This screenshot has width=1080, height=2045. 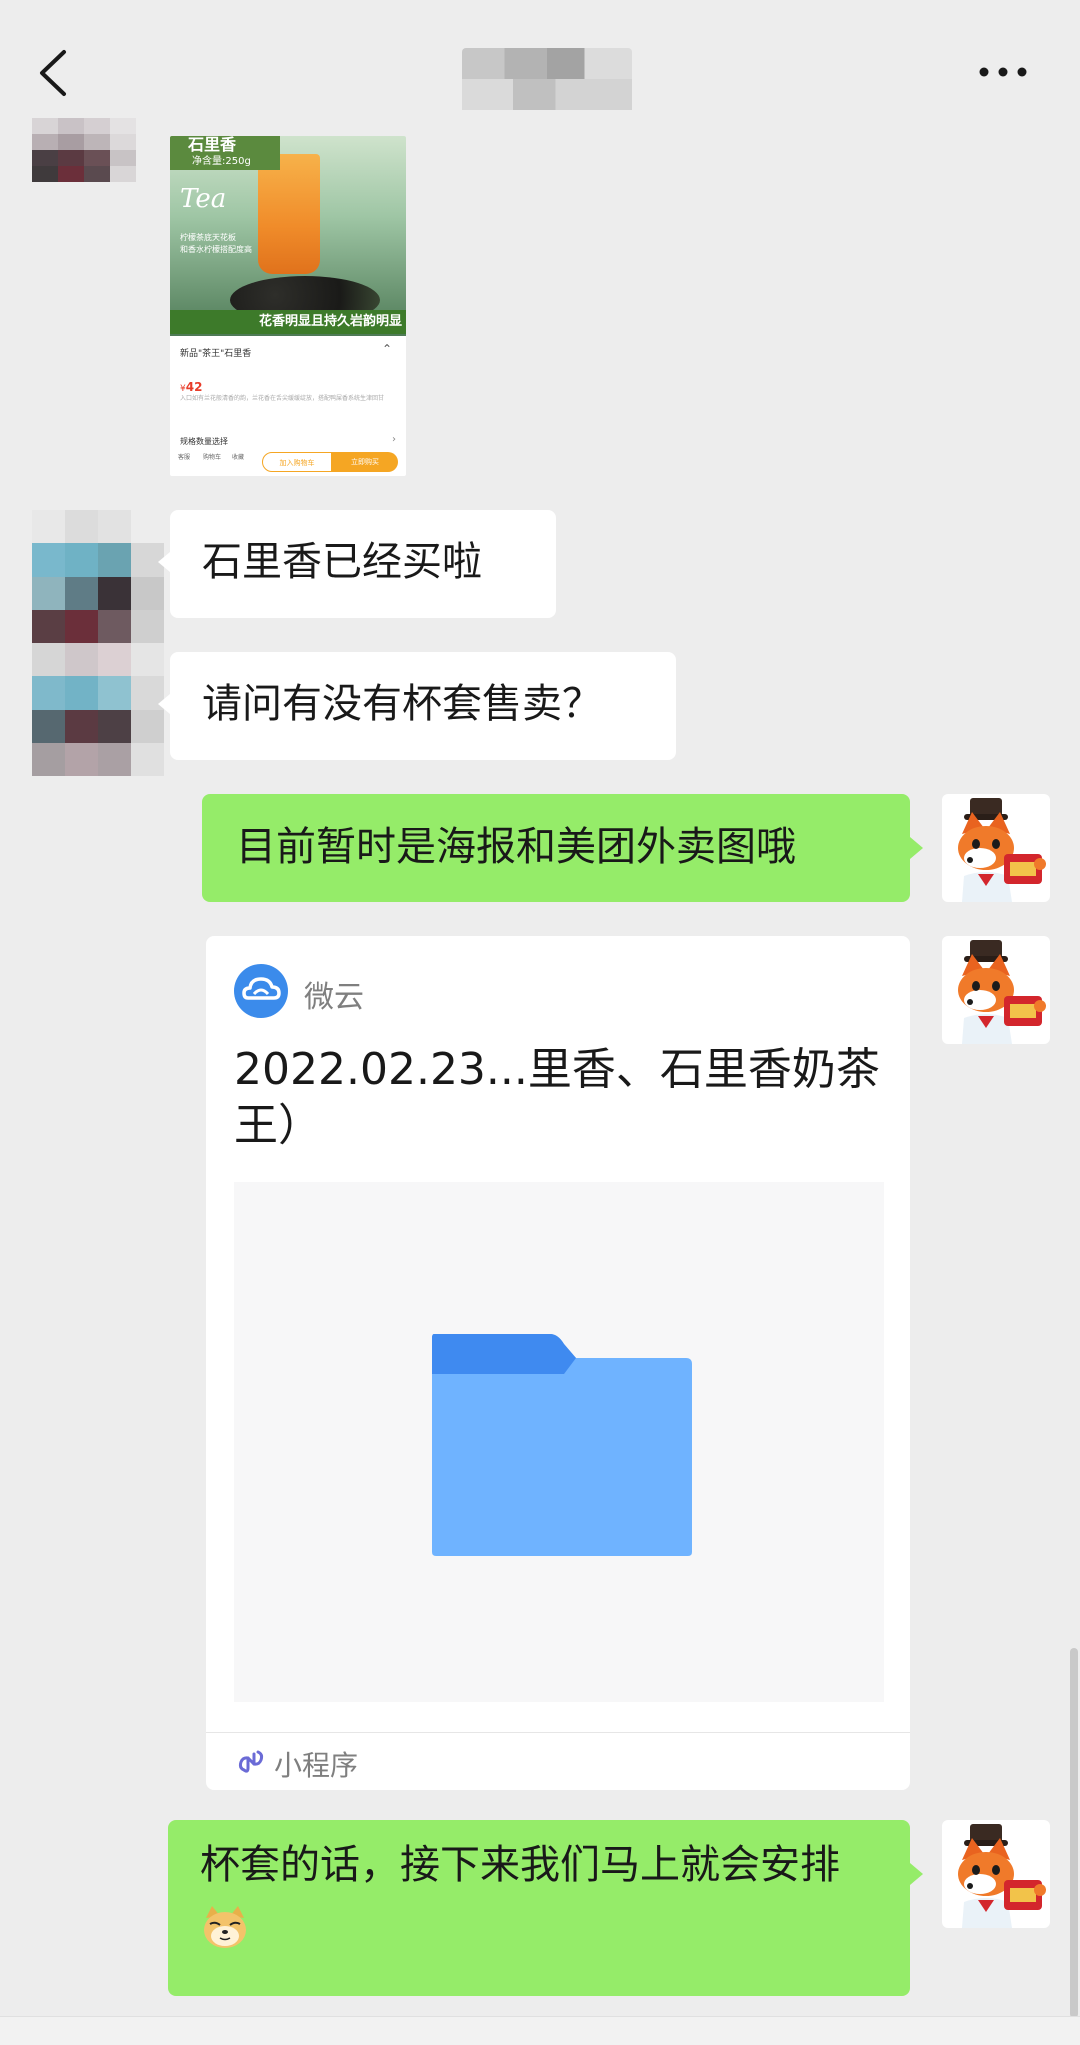 What do you see at coordinates (342, 562) in the screenshot?
I see `message-text: 石里香已经买啦` at bounding box center [342, 562].